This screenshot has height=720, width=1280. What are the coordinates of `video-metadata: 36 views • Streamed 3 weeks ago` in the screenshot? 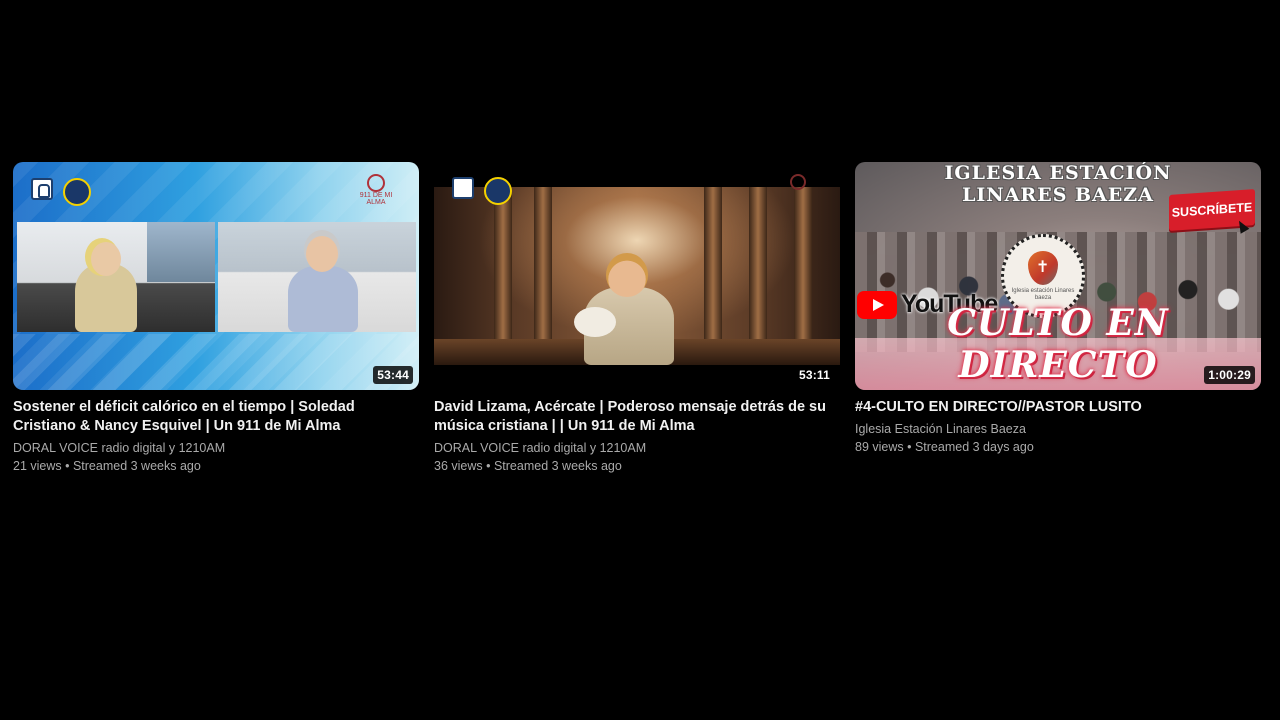 It's located at (528, 466).